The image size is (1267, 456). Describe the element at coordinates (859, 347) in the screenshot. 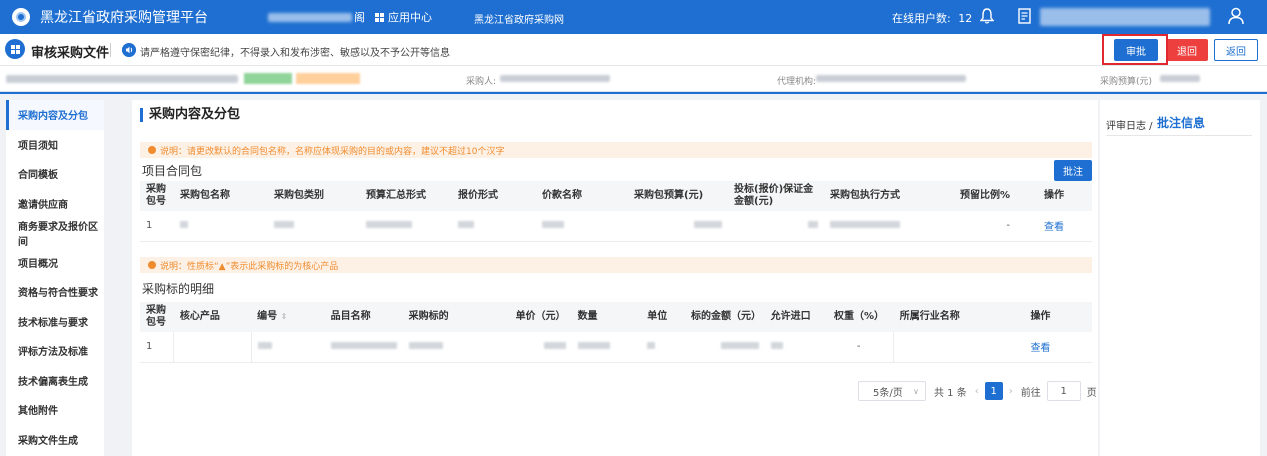

I see `weight-value: -` at that location.